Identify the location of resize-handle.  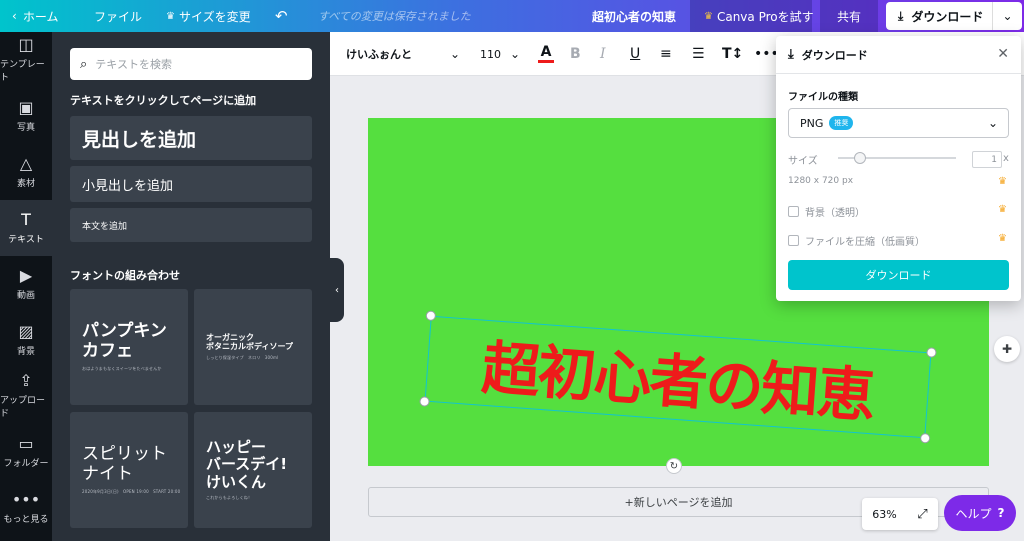
(431, 316).